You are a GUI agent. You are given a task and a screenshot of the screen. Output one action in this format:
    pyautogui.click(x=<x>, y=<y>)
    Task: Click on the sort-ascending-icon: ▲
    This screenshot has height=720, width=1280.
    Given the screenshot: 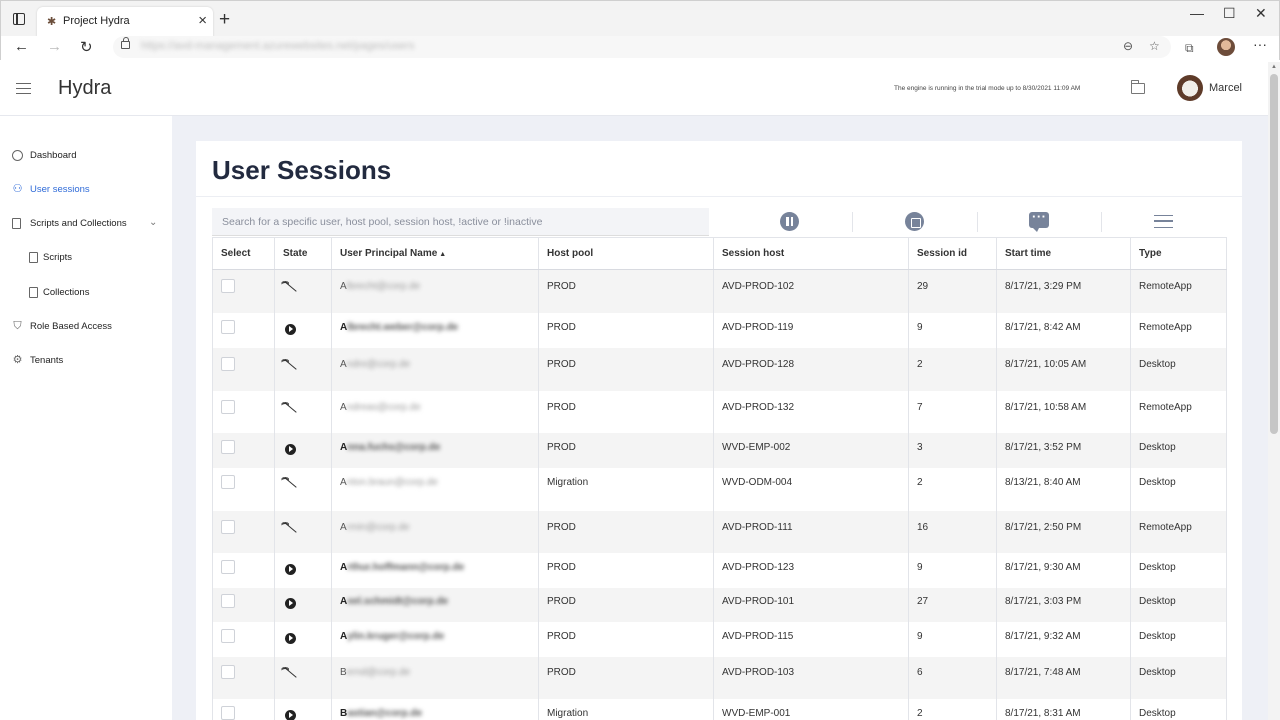 What is the action you would take?
    pyautogui.click(x=443, y=254)
    